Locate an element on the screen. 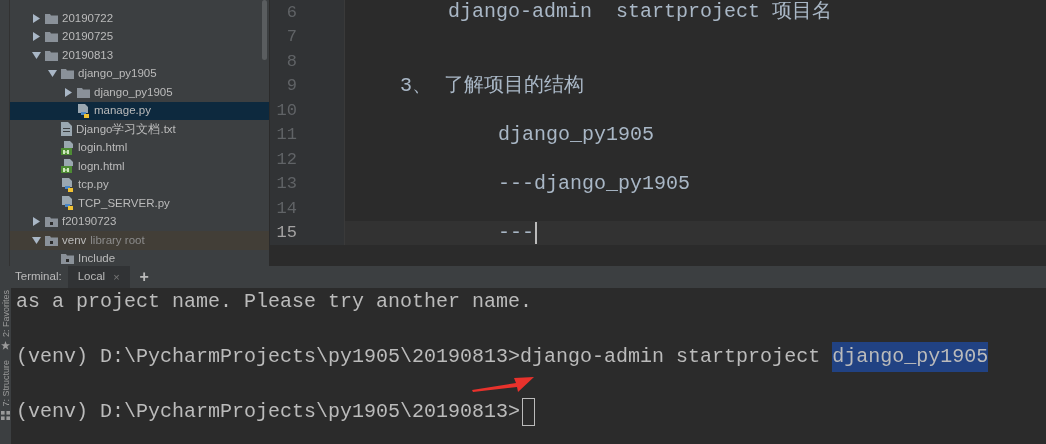 The image size is (1046, 444). tree-item: logn.html is located at coordinates (139, 166).